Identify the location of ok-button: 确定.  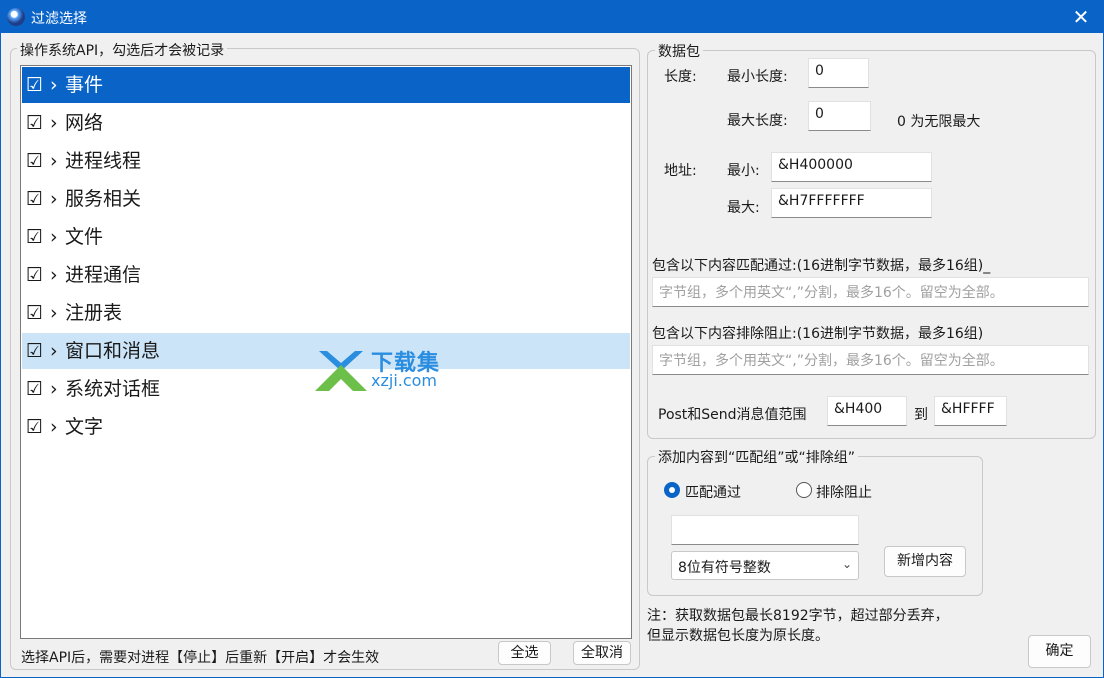
(1059, 651).